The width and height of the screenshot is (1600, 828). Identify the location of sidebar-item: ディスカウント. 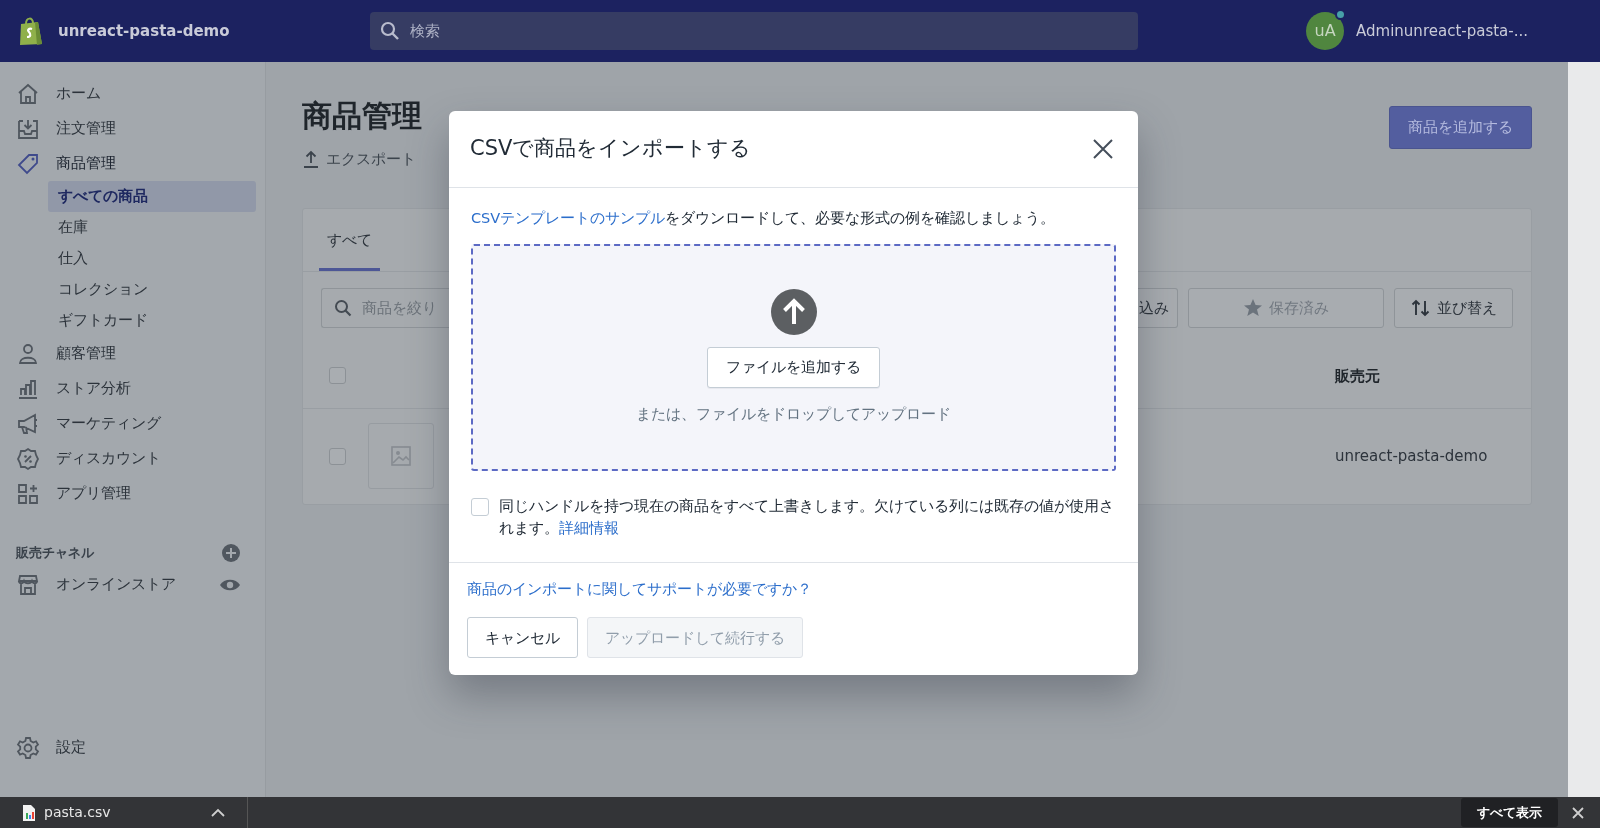
(135, 458).